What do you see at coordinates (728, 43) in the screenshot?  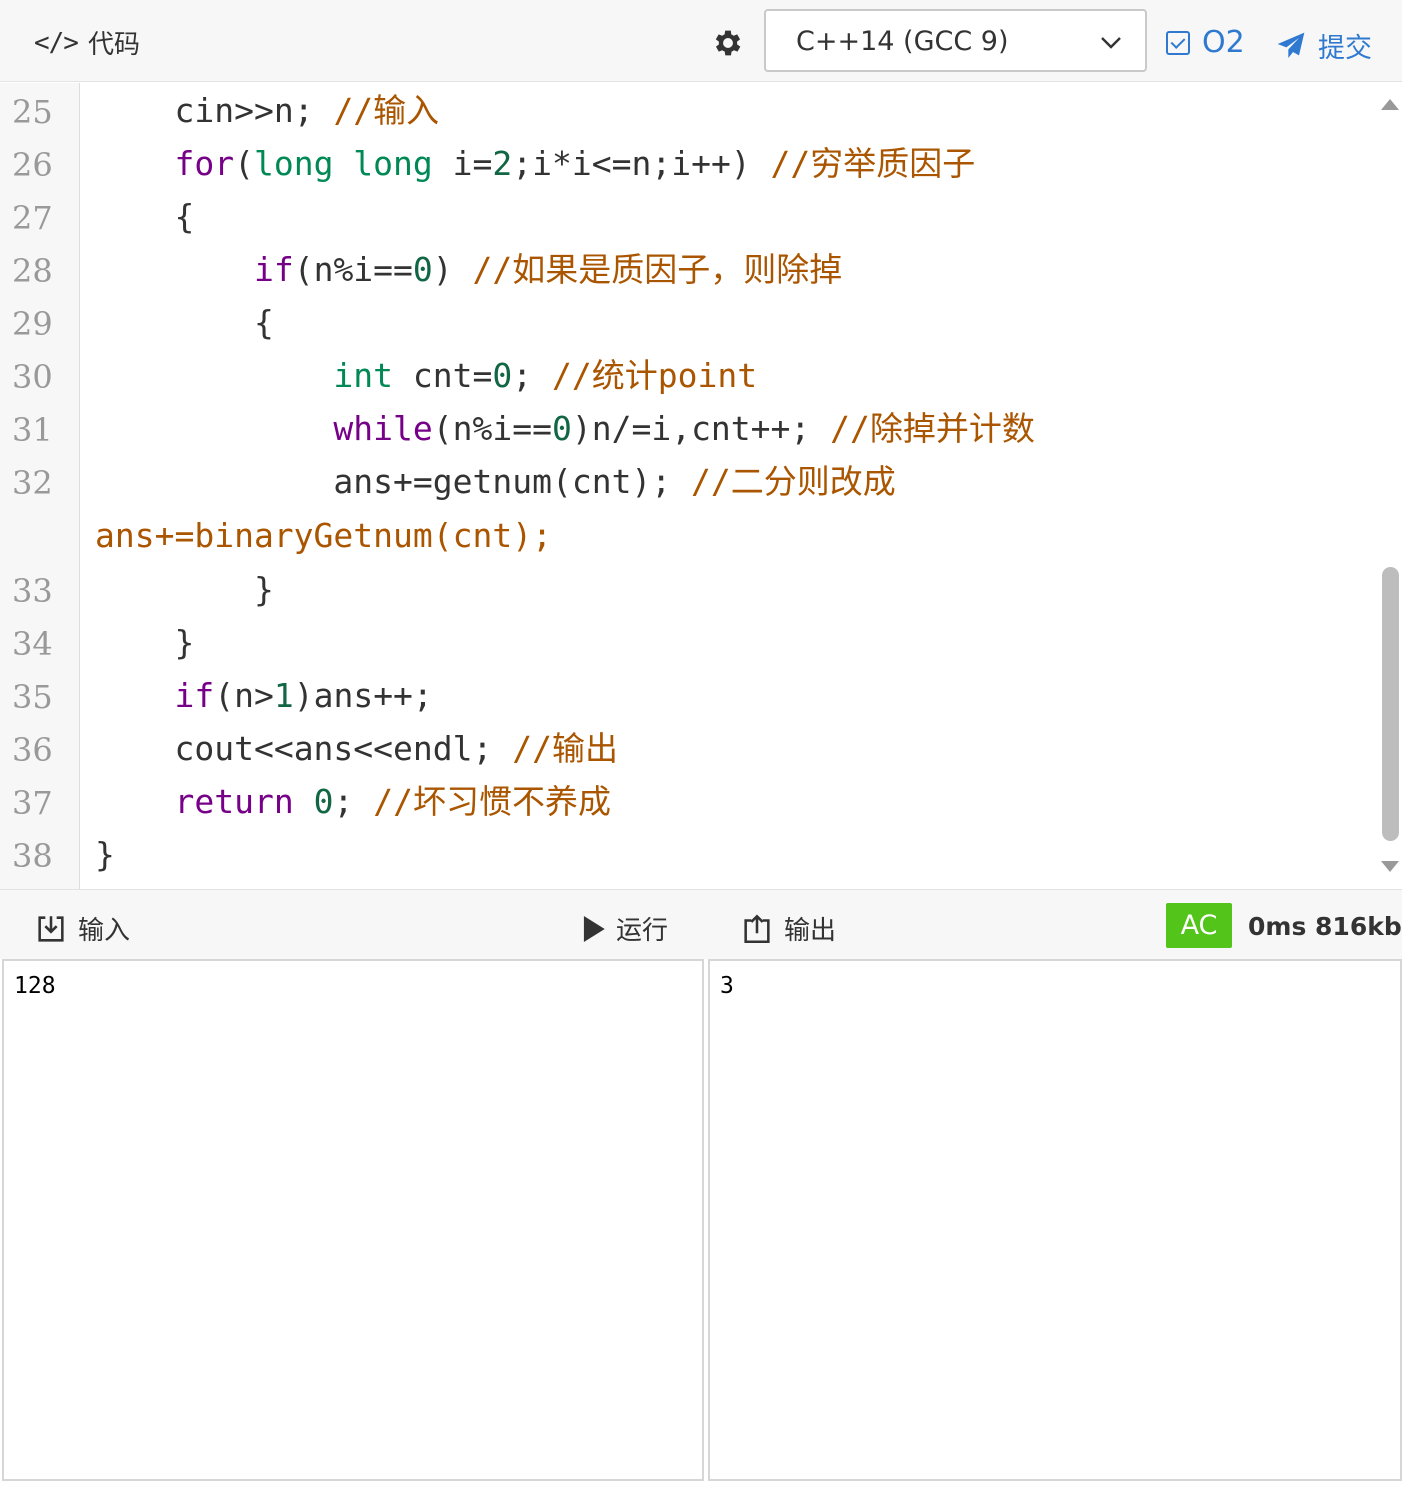 I see `gear-icon` at bounding box center [728, 43].